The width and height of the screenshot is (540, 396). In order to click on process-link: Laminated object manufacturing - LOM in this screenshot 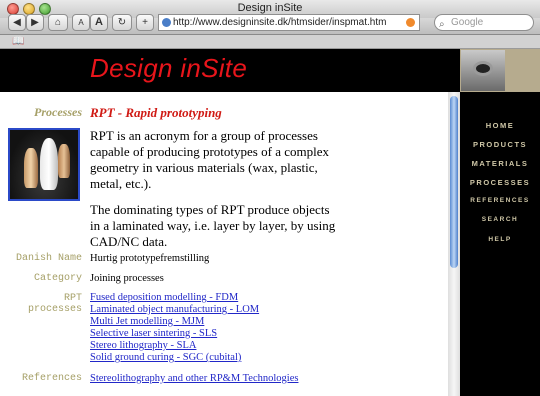, I will do `click(174, 310)`.